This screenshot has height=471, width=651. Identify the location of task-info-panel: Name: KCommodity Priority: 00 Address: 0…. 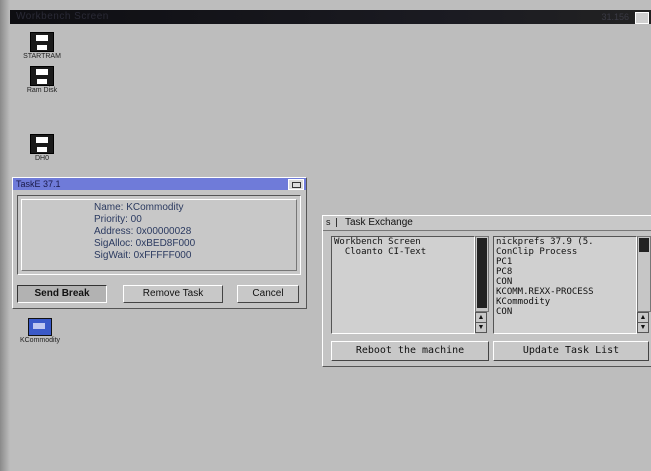
(159, 235).